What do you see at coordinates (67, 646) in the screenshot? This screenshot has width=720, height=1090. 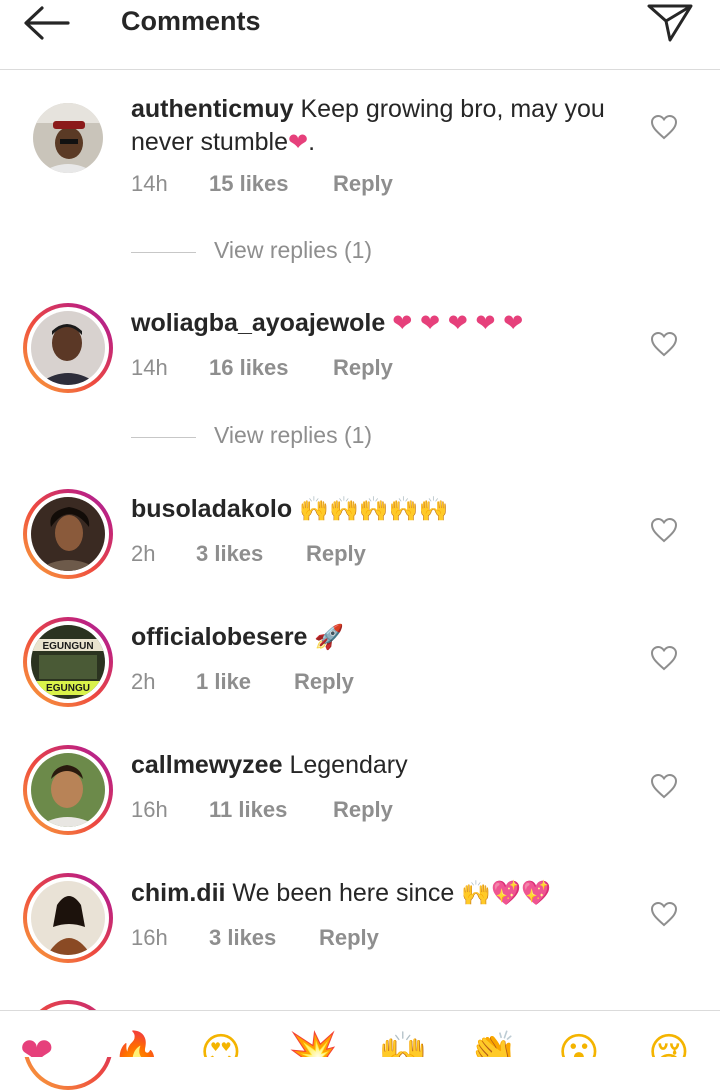 I see `cover-title-top: EGUNGUN` at bounding box center [67, 646].